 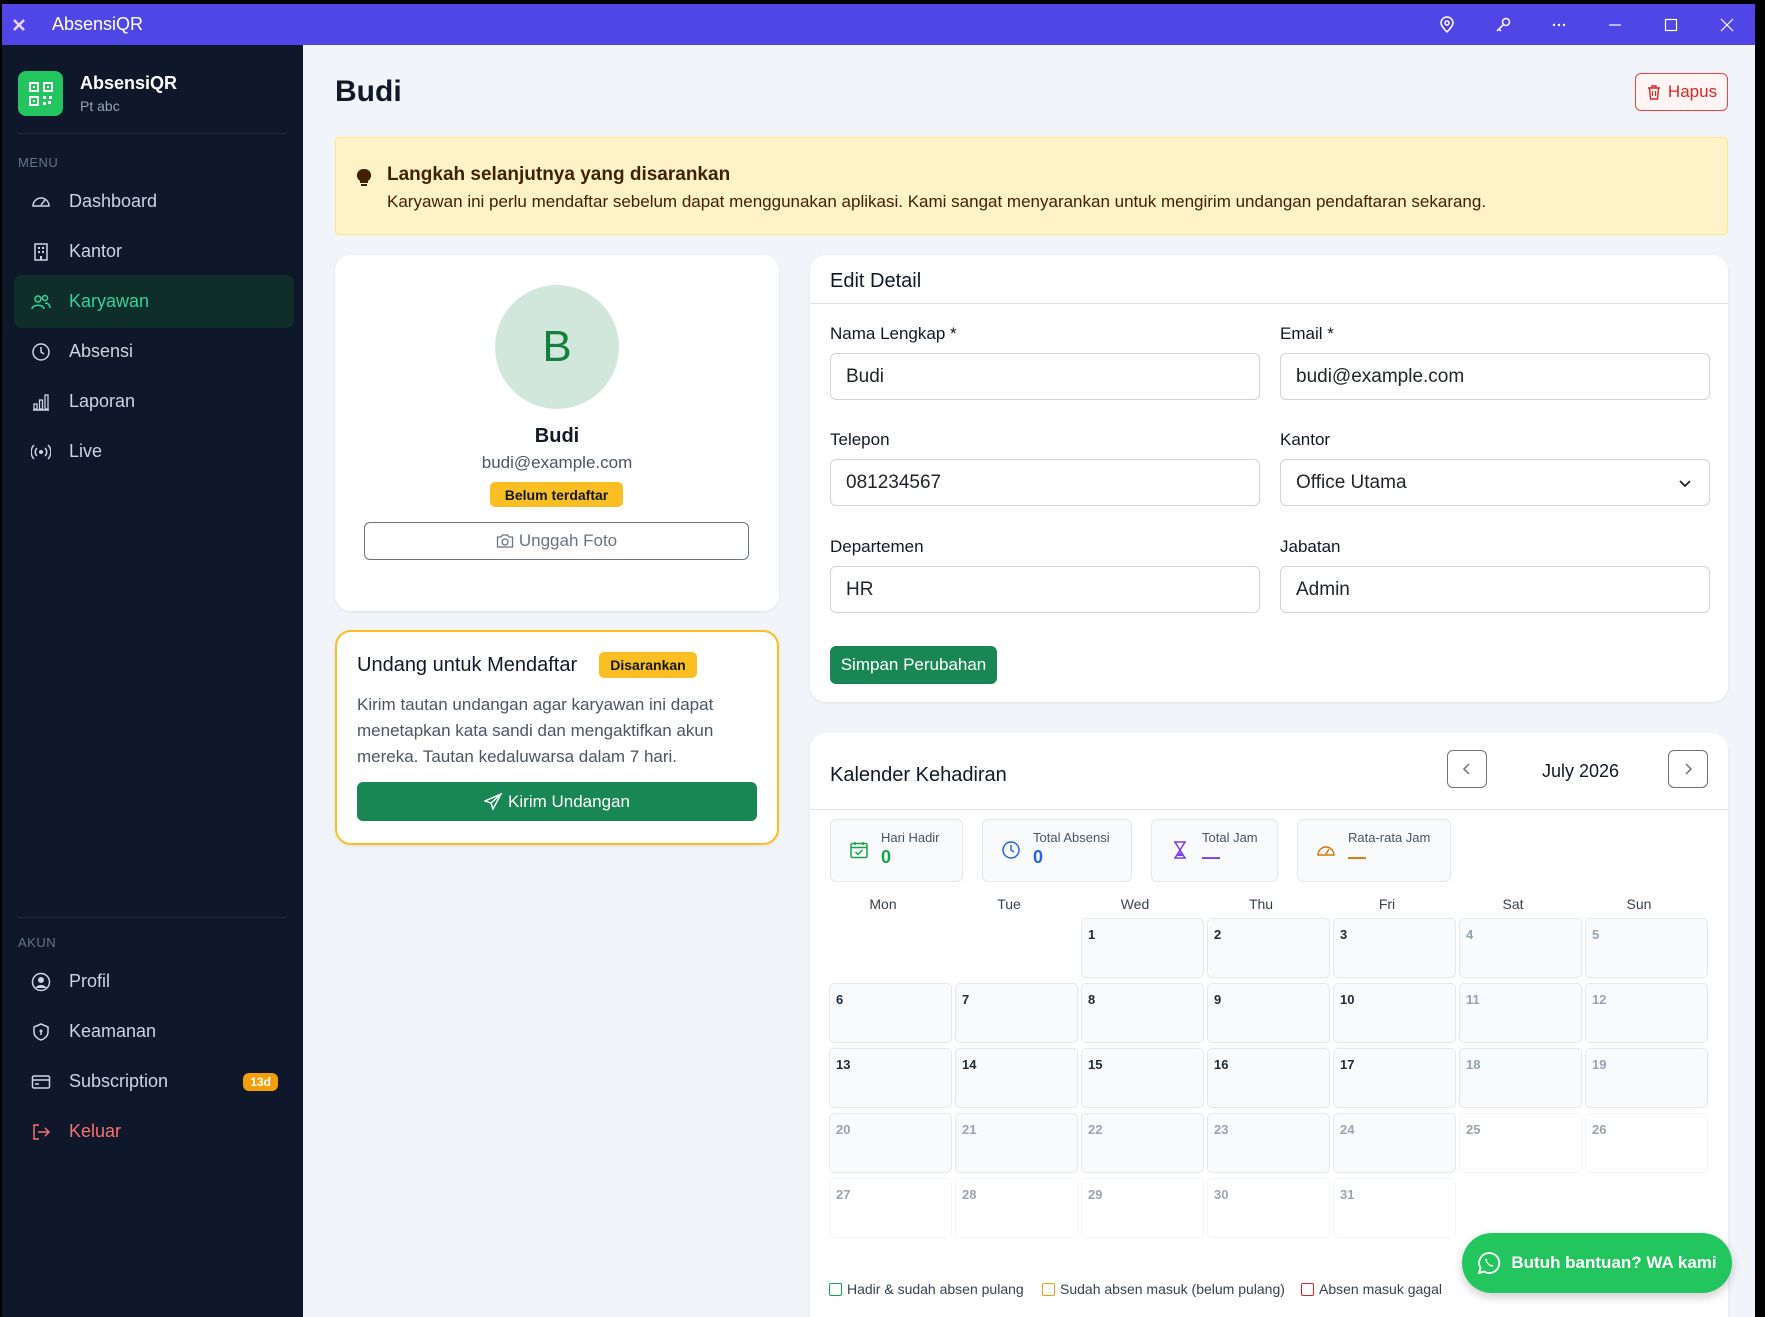 What do you see at coordinates (1495, 482) in the screenshot?
I see `office-select: Office Utama` at bounding box center [1495, 482].